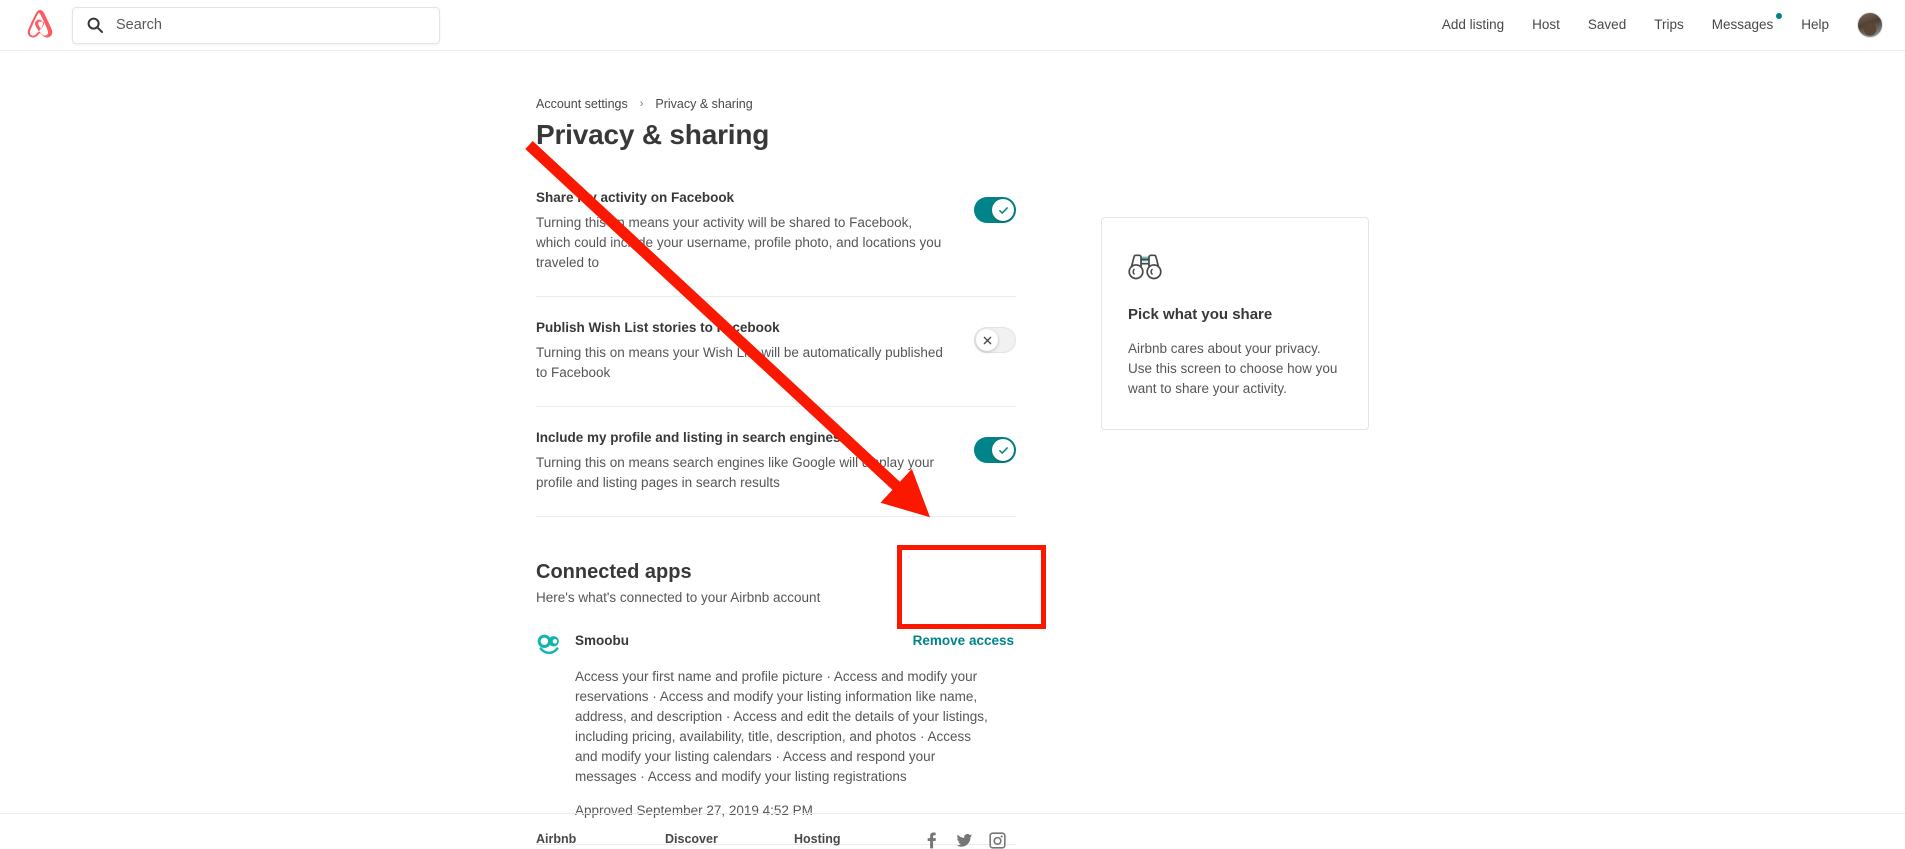  I want to click on nav-label: Trips, so click(1669, 24).